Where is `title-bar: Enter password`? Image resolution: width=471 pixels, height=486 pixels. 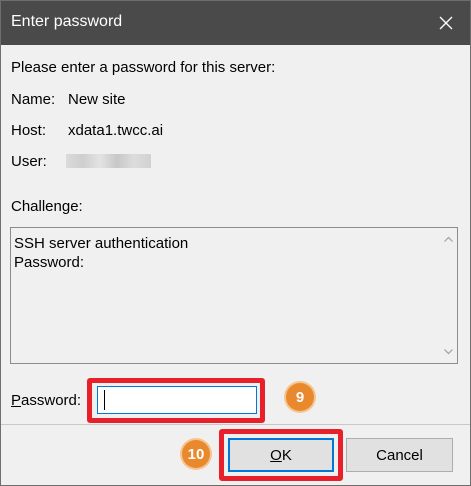 title-bar: Enter password is located at coordinates (235, 23).